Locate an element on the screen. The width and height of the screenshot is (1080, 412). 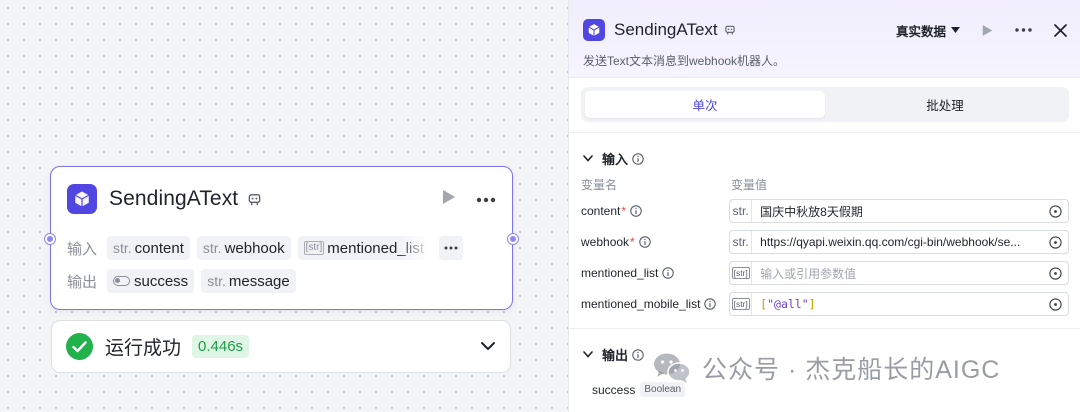
param-row-mentioned-mobile-list: mentioned_mobile_list [str] ["@all"] is located at coordinates (825, 304).